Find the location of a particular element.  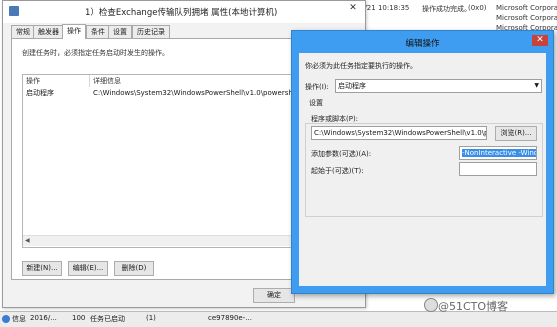

info-icon is located at coordinates (6, 319).